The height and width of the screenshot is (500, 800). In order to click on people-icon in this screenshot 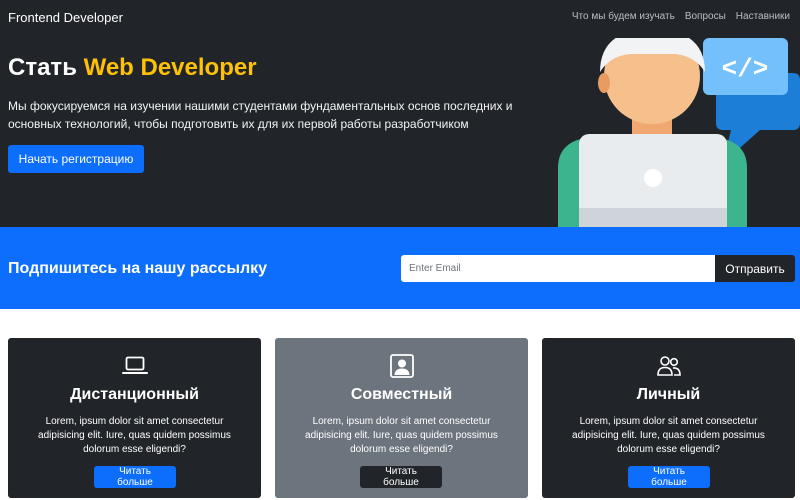, I will do `click(668, 366)`.